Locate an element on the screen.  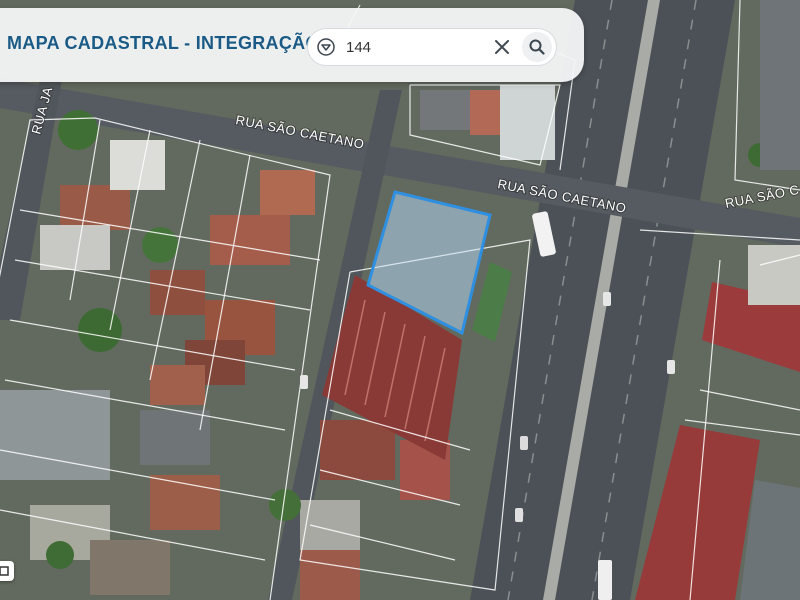
layers-icon is located at coordinates (4, 571).